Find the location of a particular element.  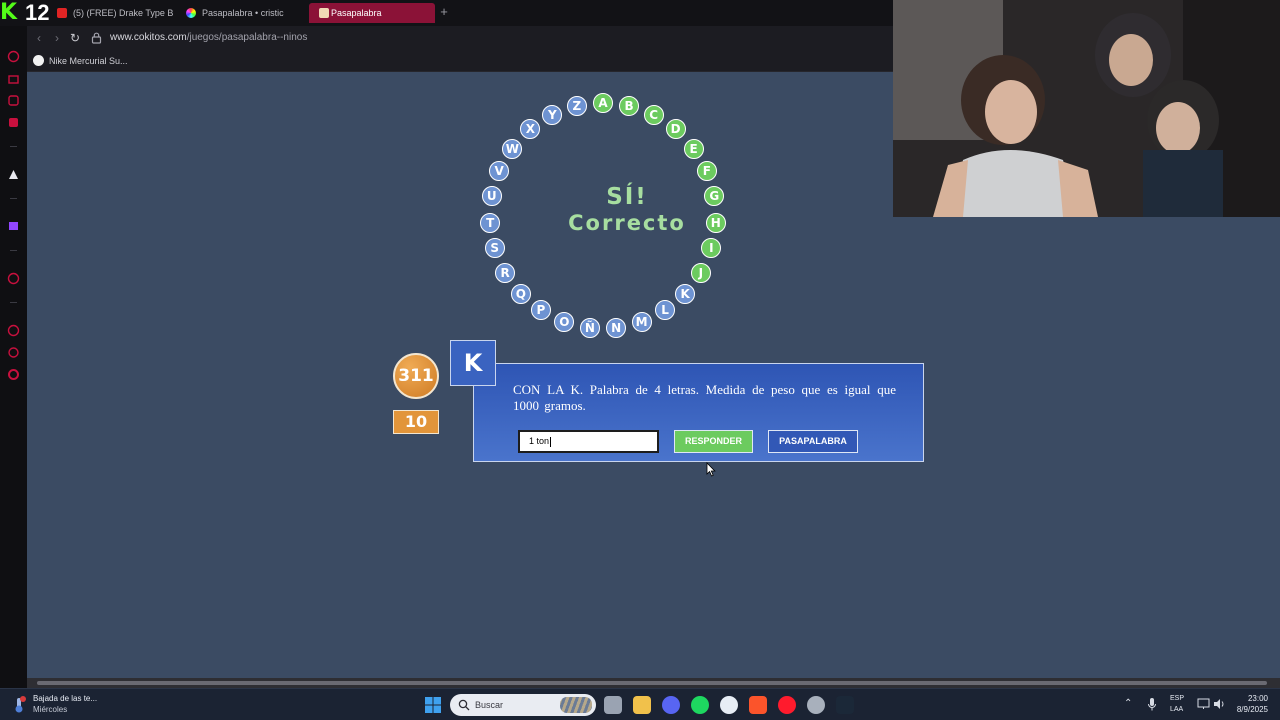

extensions-icon is located at coordinates (13, 352).